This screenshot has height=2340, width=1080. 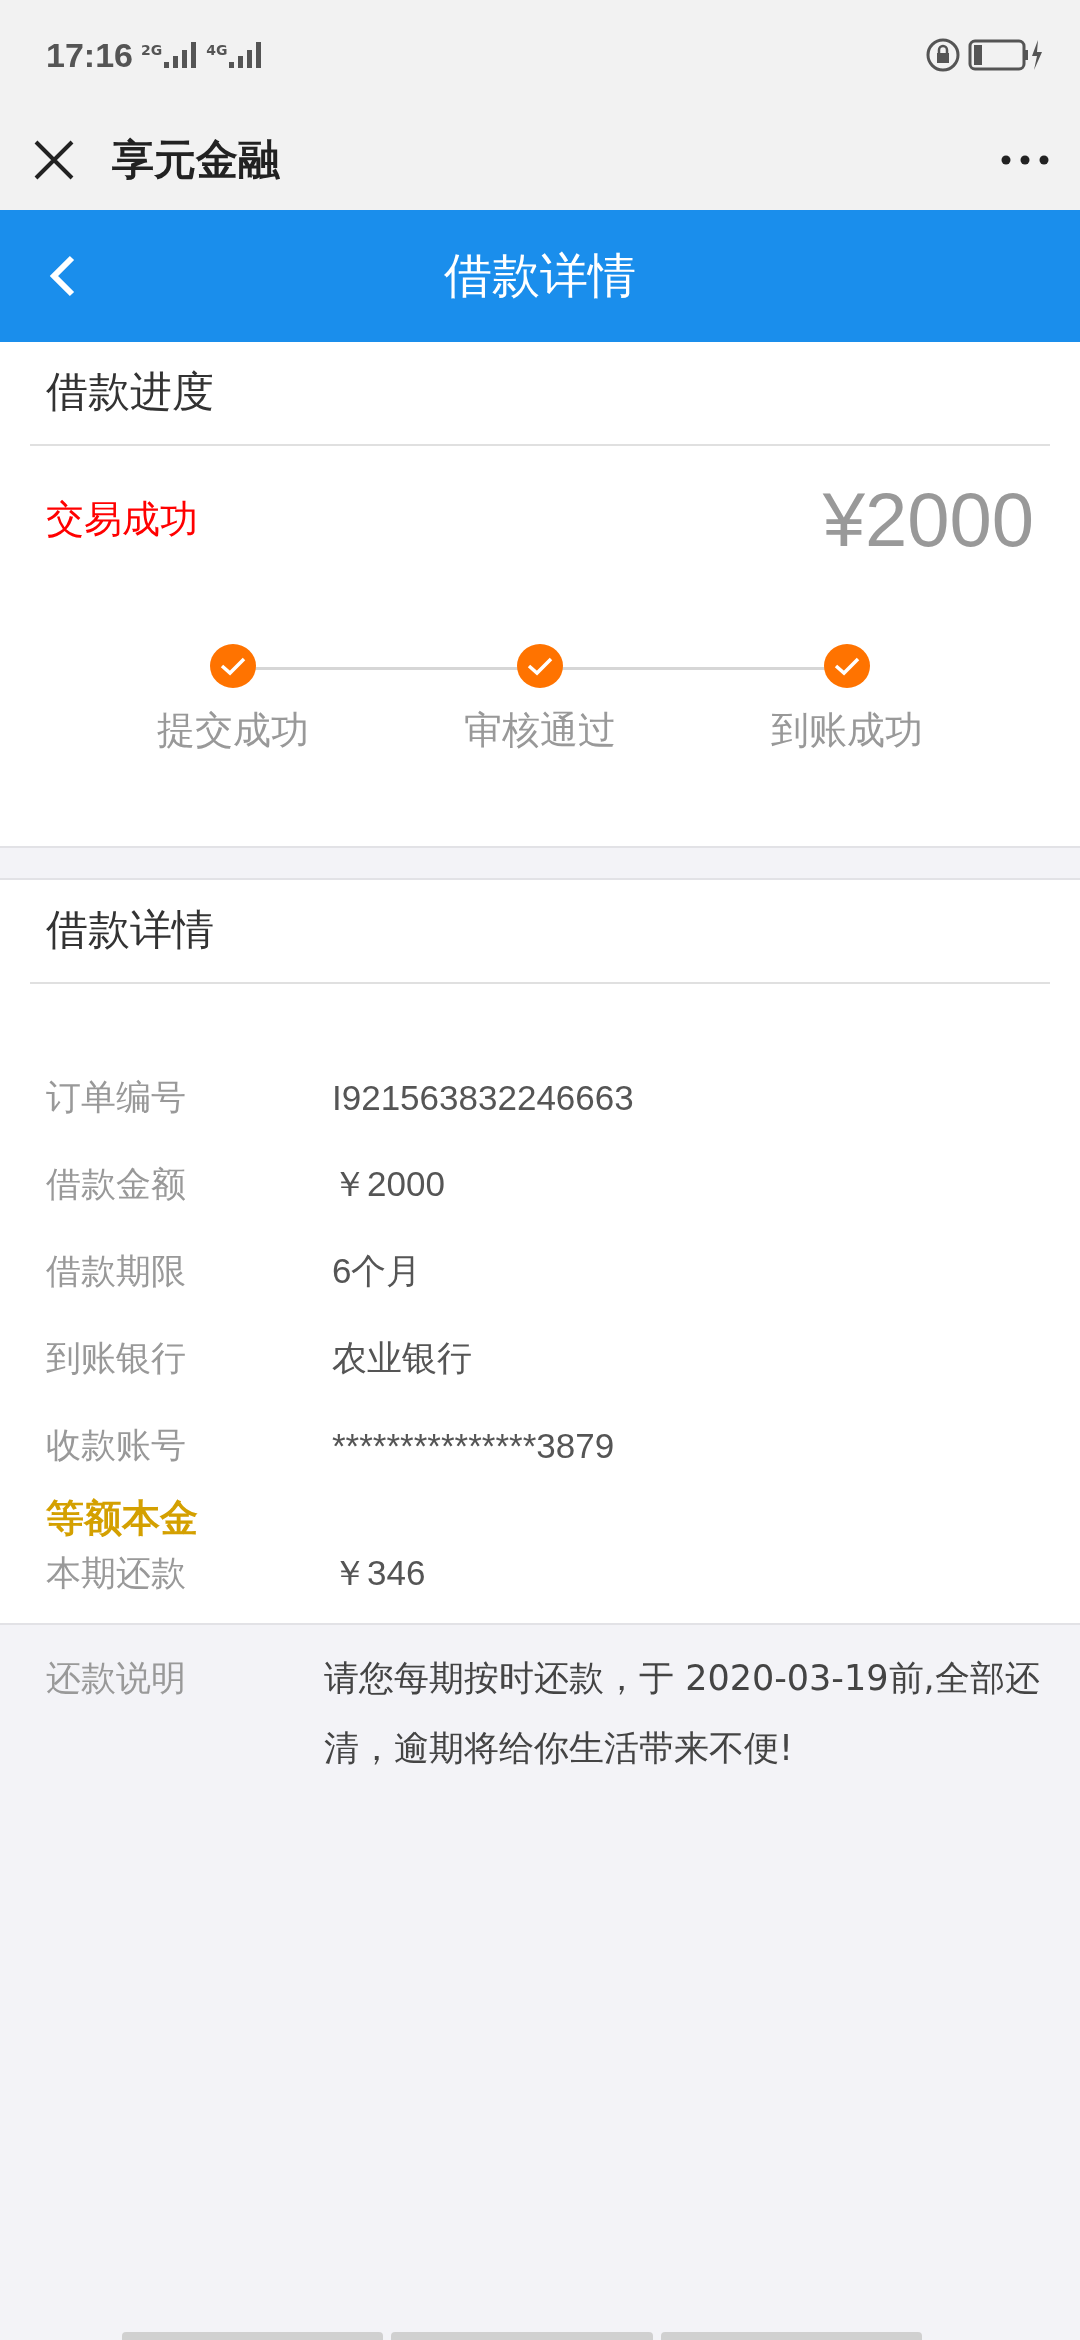 I want to click on field-label: 收款账号, so click(x=116, y=1445).